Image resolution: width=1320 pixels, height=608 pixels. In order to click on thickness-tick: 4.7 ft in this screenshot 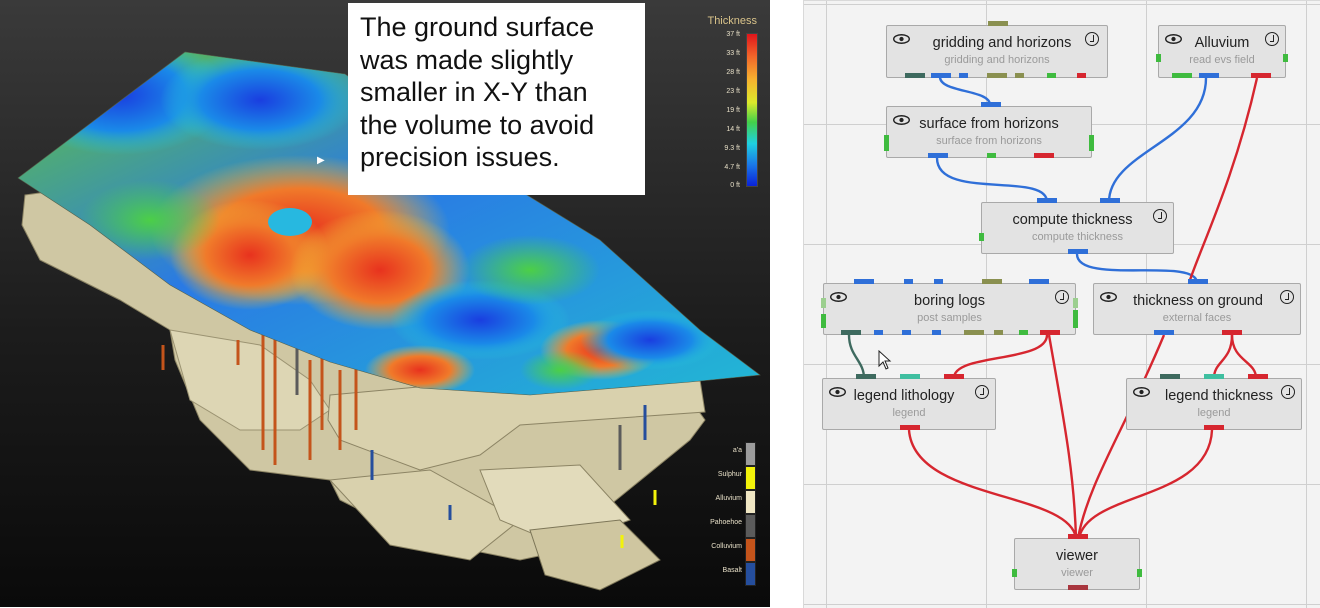, I will do `click(732, 167)`.